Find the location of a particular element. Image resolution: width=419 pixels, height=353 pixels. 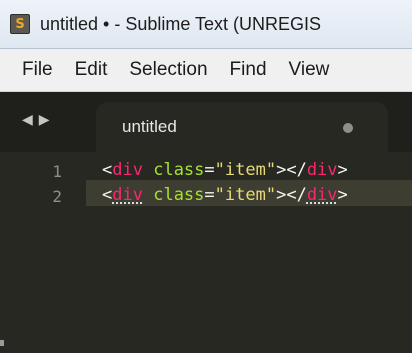

menu-selection: Selection is located at coordinates (168, 70).